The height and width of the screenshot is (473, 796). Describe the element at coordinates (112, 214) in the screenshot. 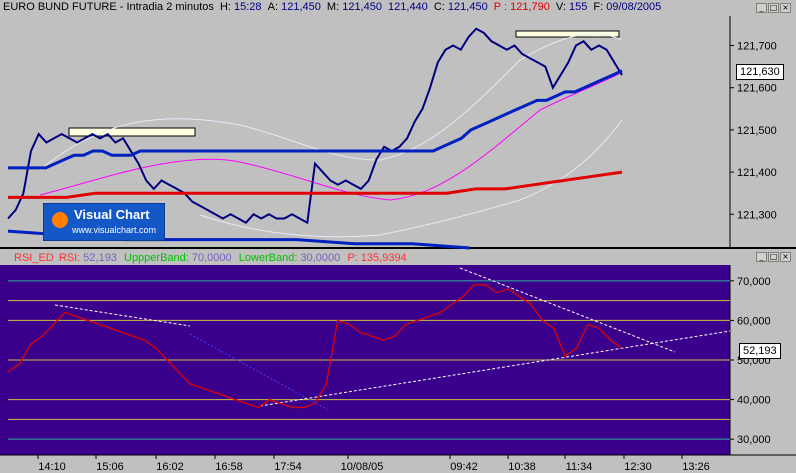

I see `logo-title: Visual Chart` at that location.